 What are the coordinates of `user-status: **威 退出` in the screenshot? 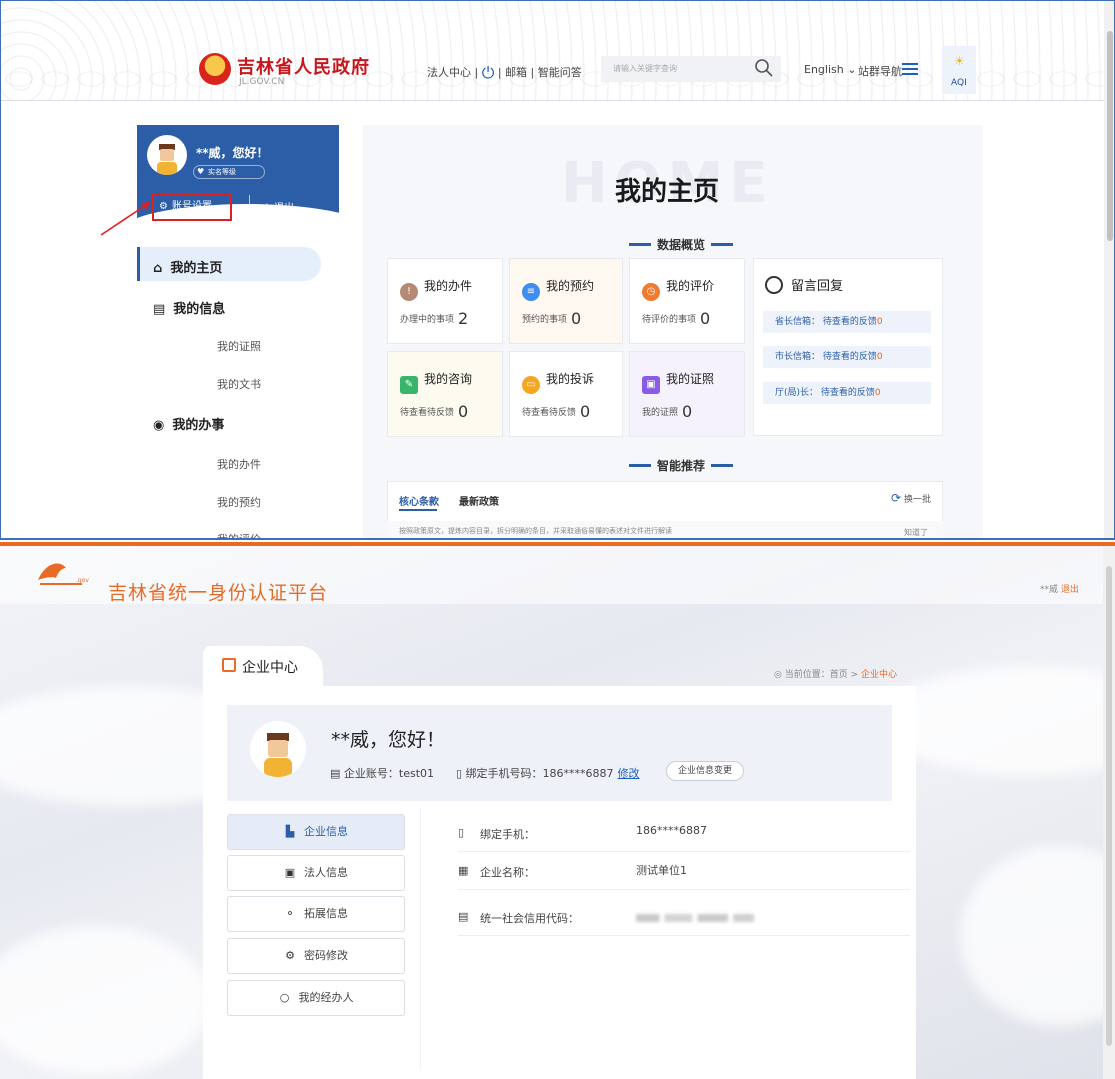 It's located at (1059, 588).